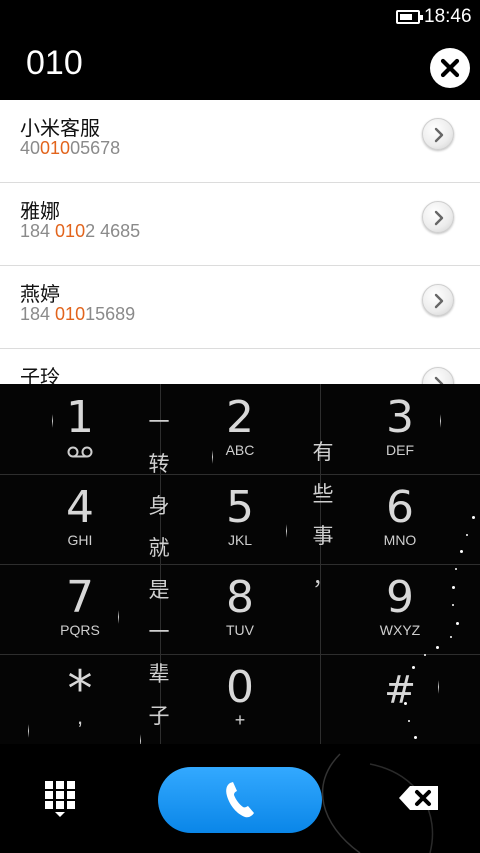 This screenshot has width=480, height=853. Describe the element at coordinates (40, 374) in the screenshot. I see `contact-name: 子玲` at that location.